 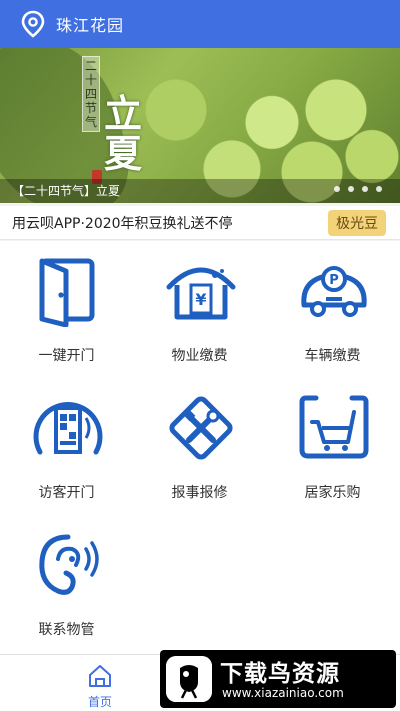 I want to click on door-open-icon, so click(x=67, y=292).